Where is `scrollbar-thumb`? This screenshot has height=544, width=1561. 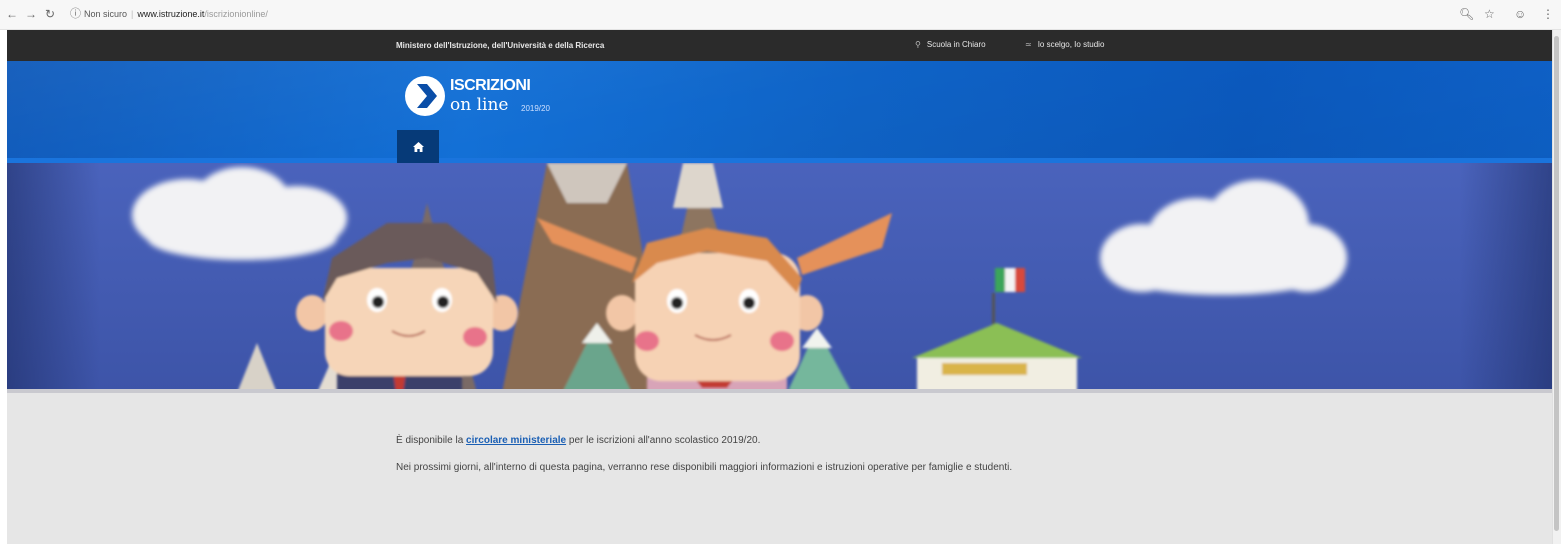
scrollbar-thumb is located at coordinates (1556, 283).